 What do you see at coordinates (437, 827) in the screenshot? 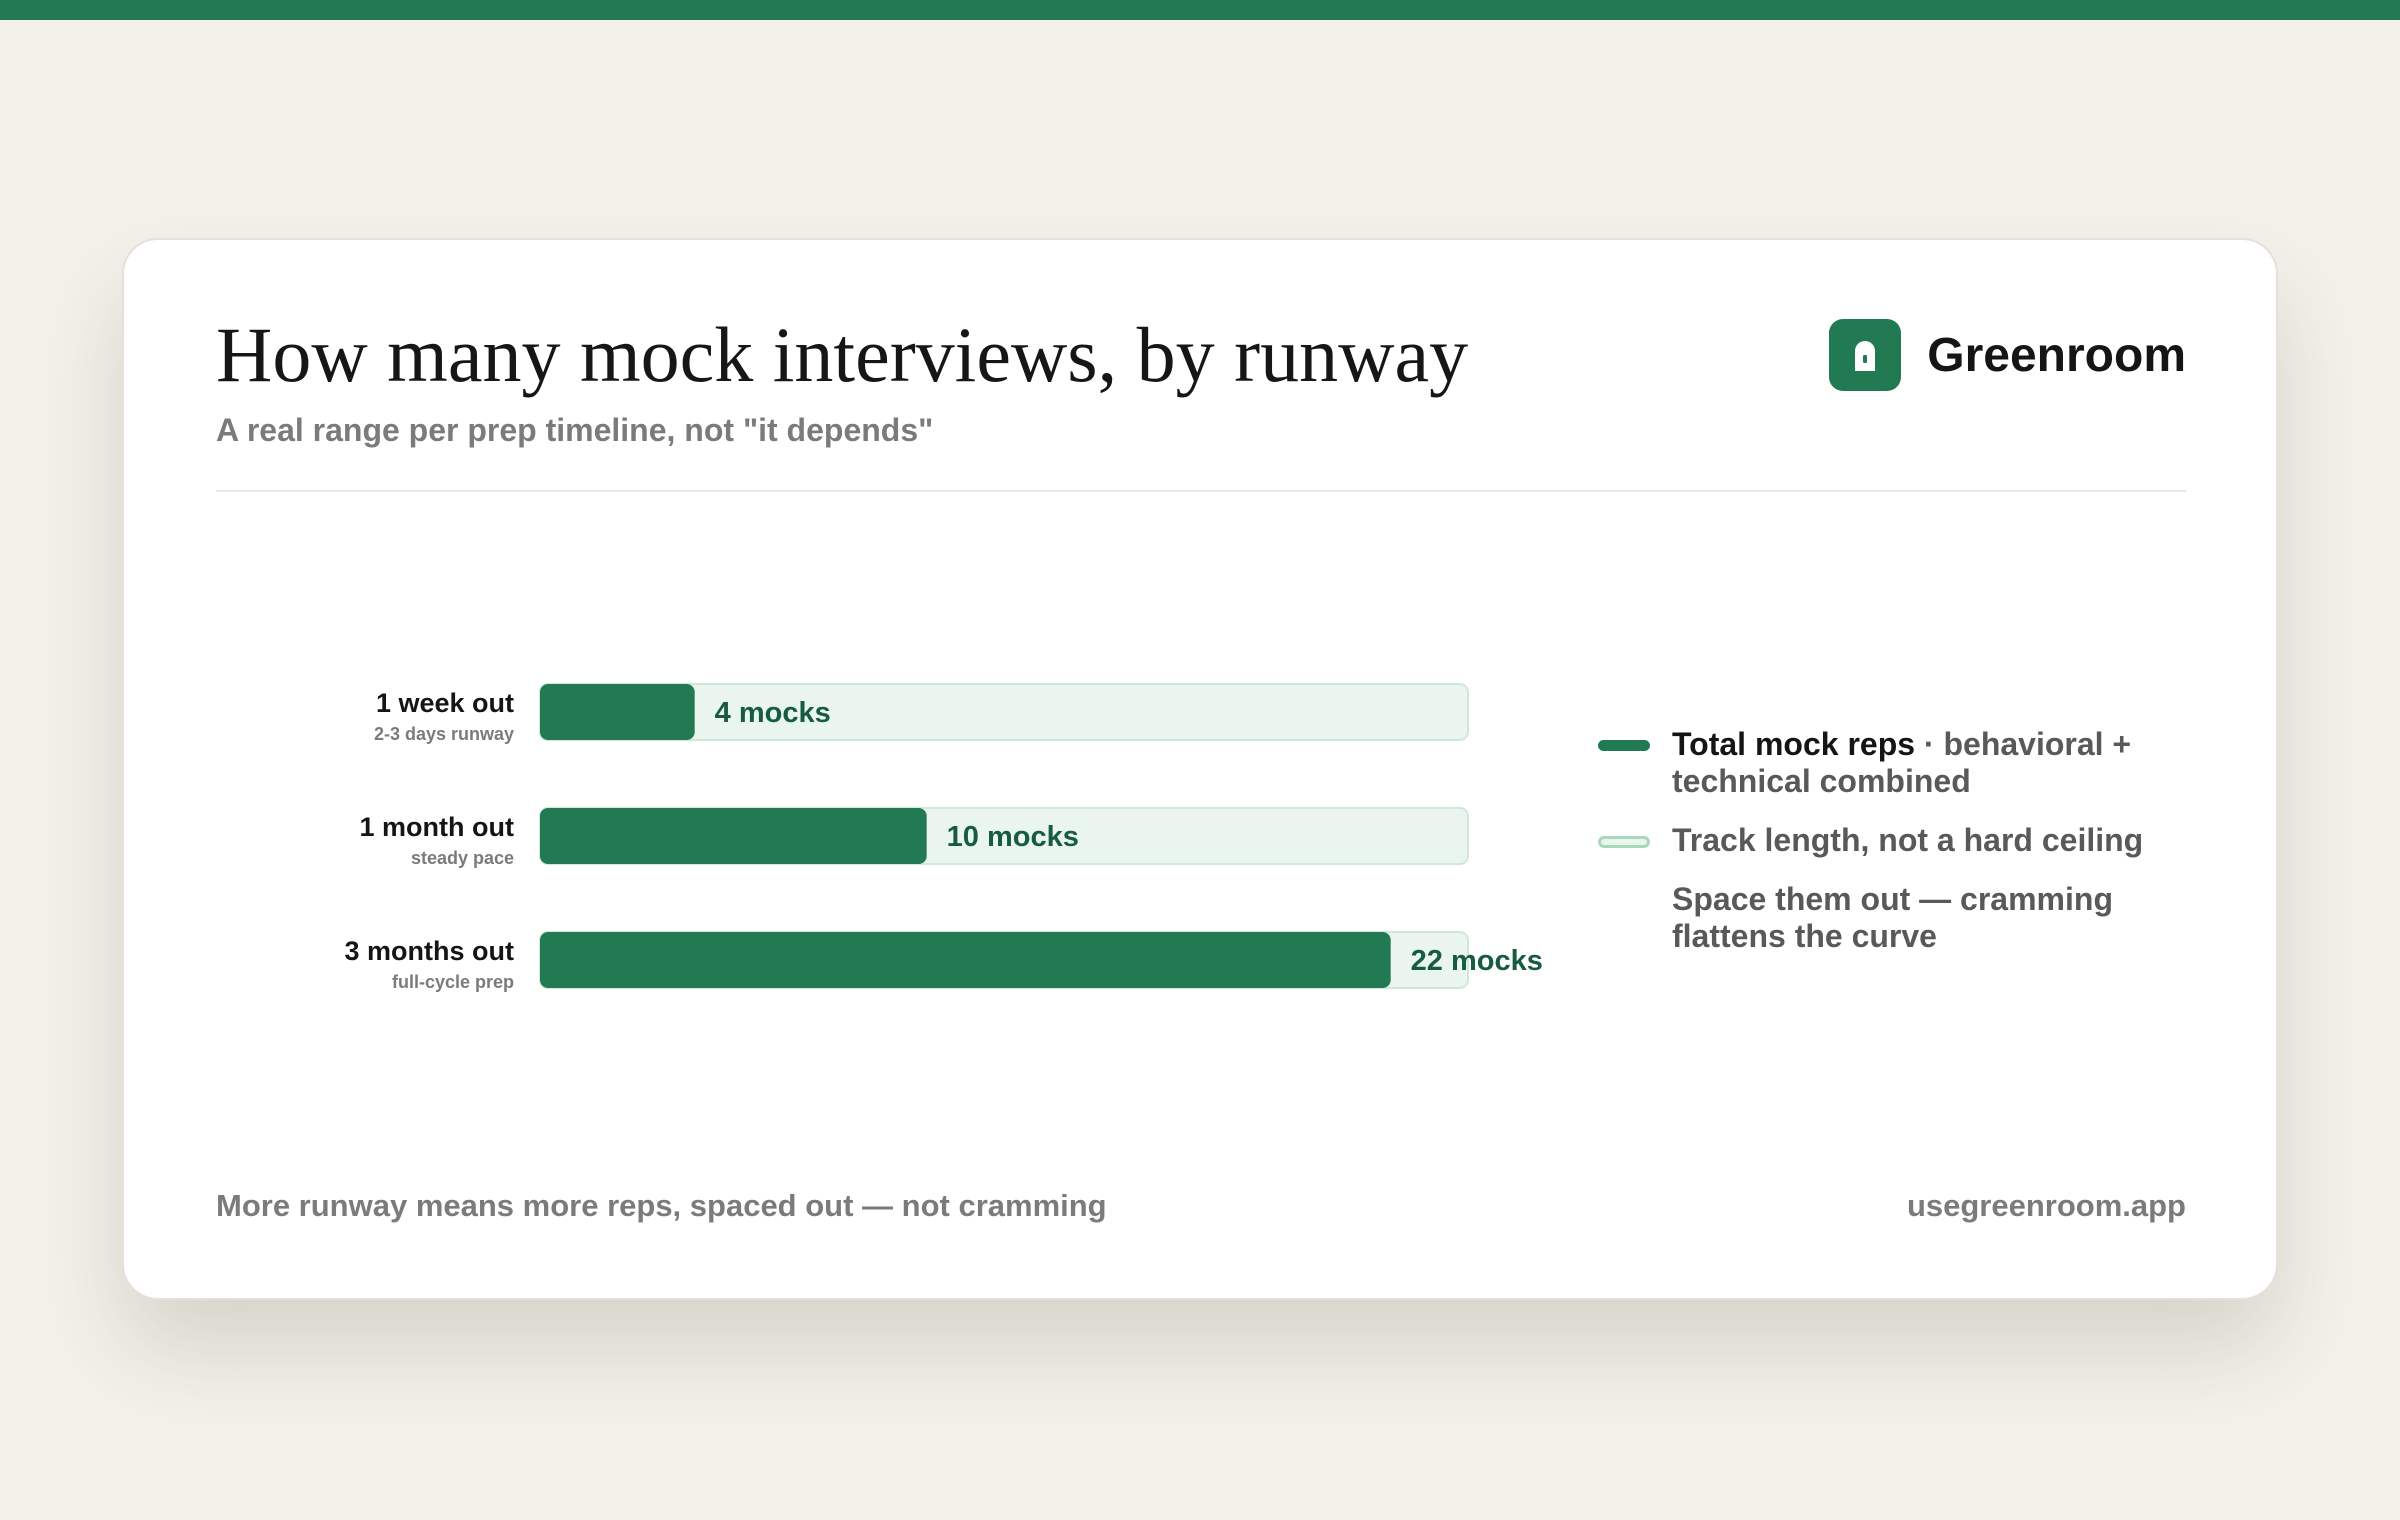
I see `category-label: 1 month out` at bounding box center [437, 827].